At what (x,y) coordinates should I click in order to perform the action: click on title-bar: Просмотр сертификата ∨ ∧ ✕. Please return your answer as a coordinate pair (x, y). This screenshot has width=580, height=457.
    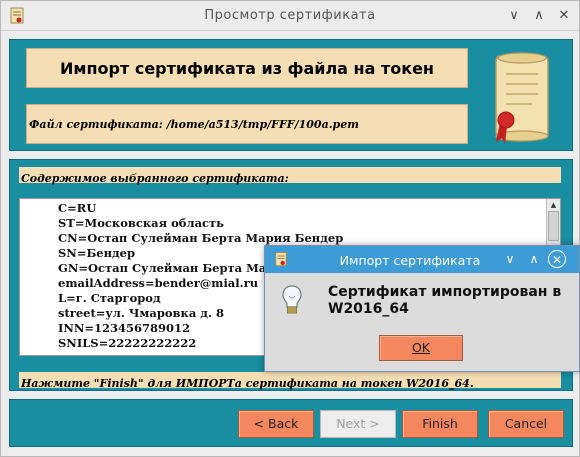
    Looking at the image, I should click on (290, 16).